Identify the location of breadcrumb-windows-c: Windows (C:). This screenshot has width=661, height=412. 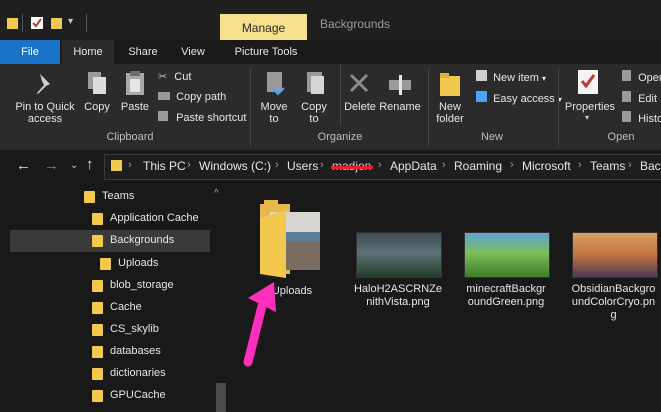
(235, 166).